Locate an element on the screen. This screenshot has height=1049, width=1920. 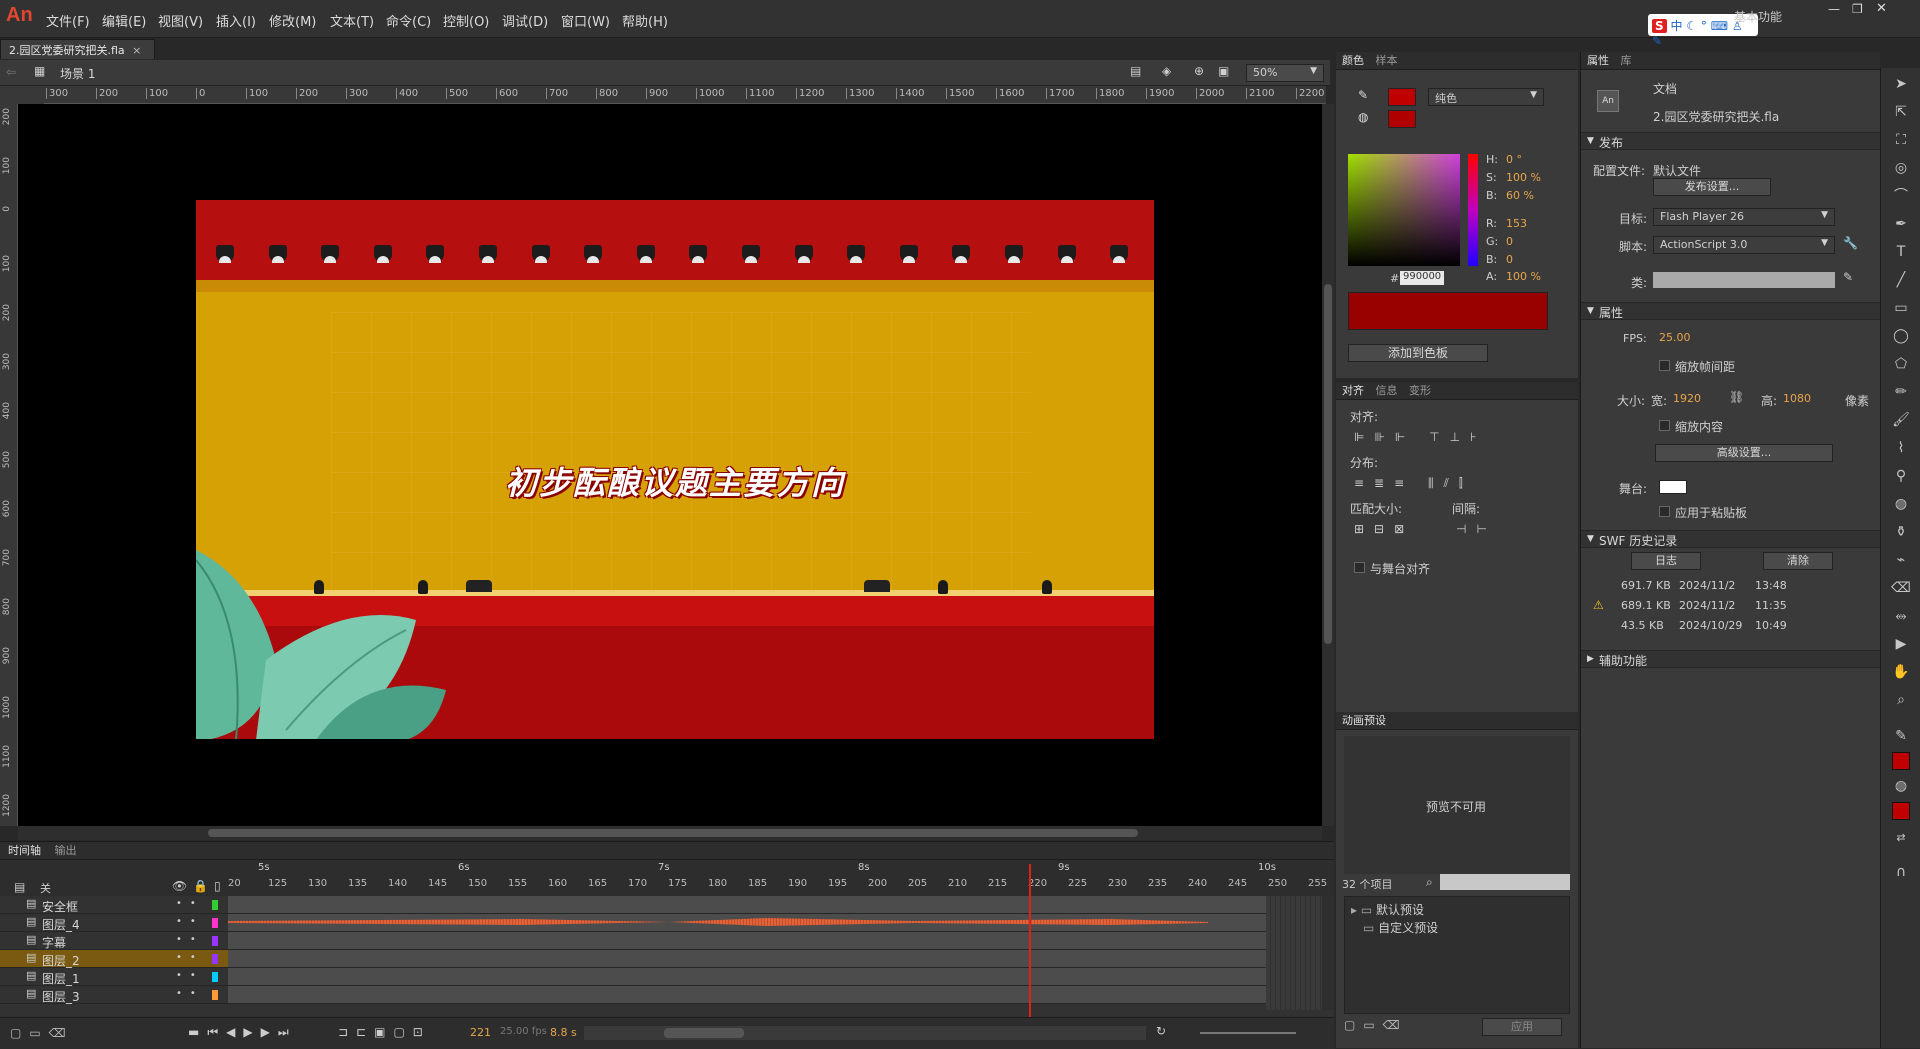
timeline-layer-row: ▤ 安全框 •• is located at coordinates (667, 905).